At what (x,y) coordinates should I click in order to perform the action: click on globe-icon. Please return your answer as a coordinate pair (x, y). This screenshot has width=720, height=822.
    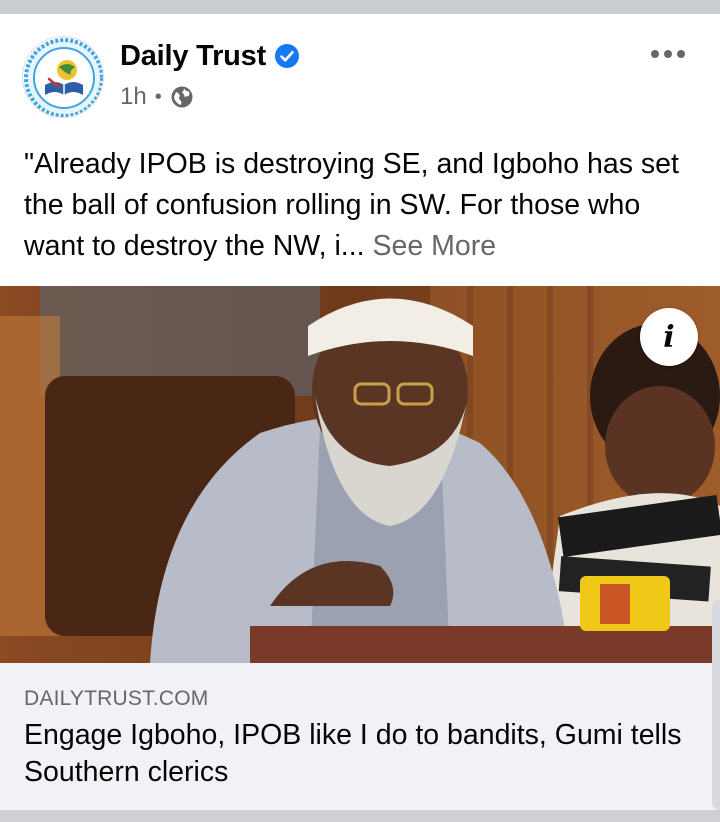
    Looking at the image, I should click on (182, 97).